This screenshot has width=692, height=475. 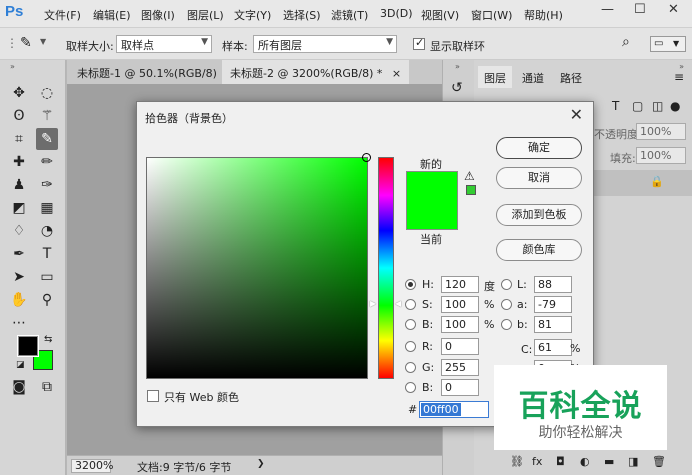 I want to click on cancel-button: 取消, so click(x=539, y=178).